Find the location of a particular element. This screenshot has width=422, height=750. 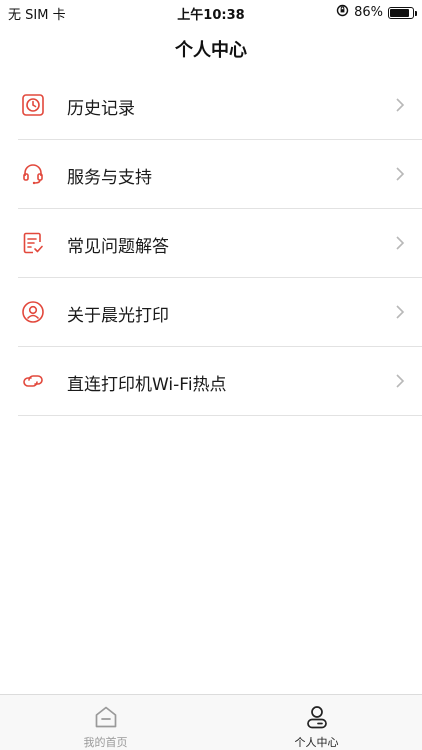

tab-bar: 我的首页 个人中心 is located at coordinates (211, 722).